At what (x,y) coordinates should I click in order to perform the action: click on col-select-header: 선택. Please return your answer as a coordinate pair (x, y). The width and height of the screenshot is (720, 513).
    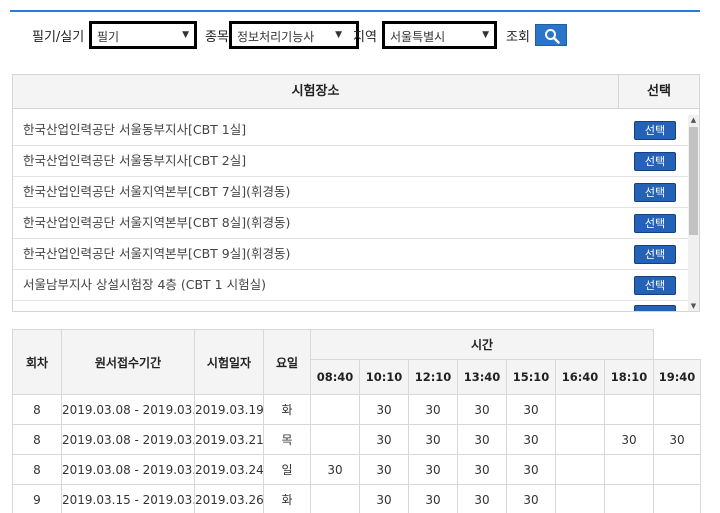
    Looking at the image, I should click on (659, 91).